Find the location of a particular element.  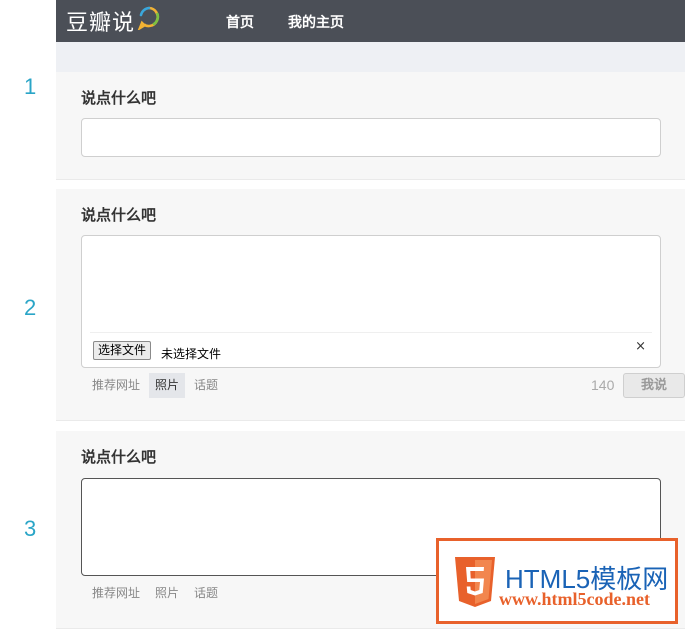

top-nav-bar: 豆瓣说 首页 我的主页 is located at coordinates (370, 21).